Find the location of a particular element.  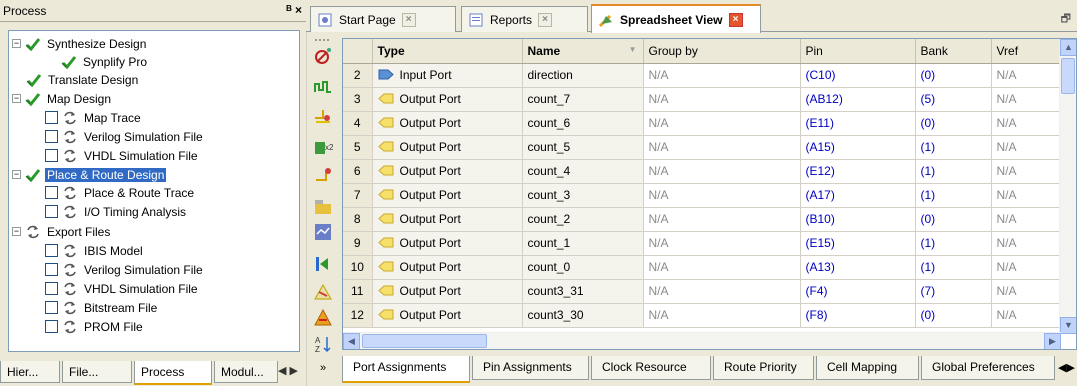

netlist-tool-icon is located at coordinates (323, 206).